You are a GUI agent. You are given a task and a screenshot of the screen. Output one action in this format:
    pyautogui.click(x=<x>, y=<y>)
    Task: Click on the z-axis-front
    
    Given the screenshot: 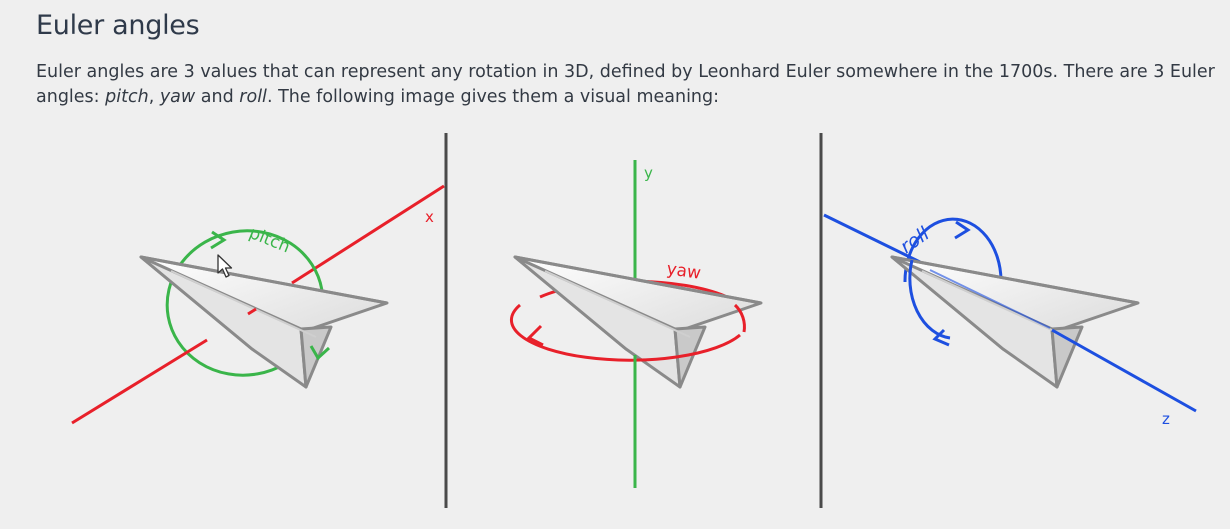 What is the action you would take?
    pyautogui.click(x=1124, y=370)
    